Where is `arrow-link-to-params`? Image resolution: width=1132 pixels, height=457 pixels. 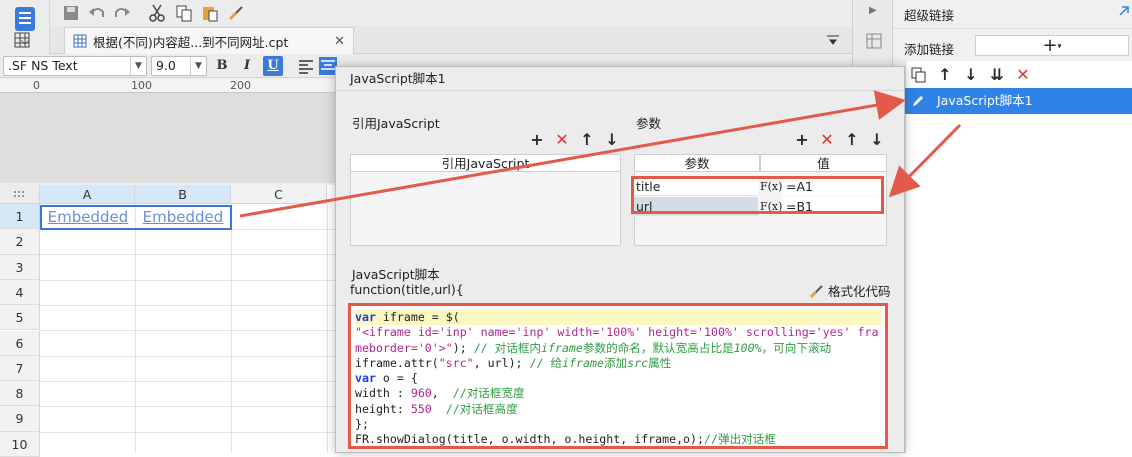 arrow-link-to-params is located at coordinates (925, 160).